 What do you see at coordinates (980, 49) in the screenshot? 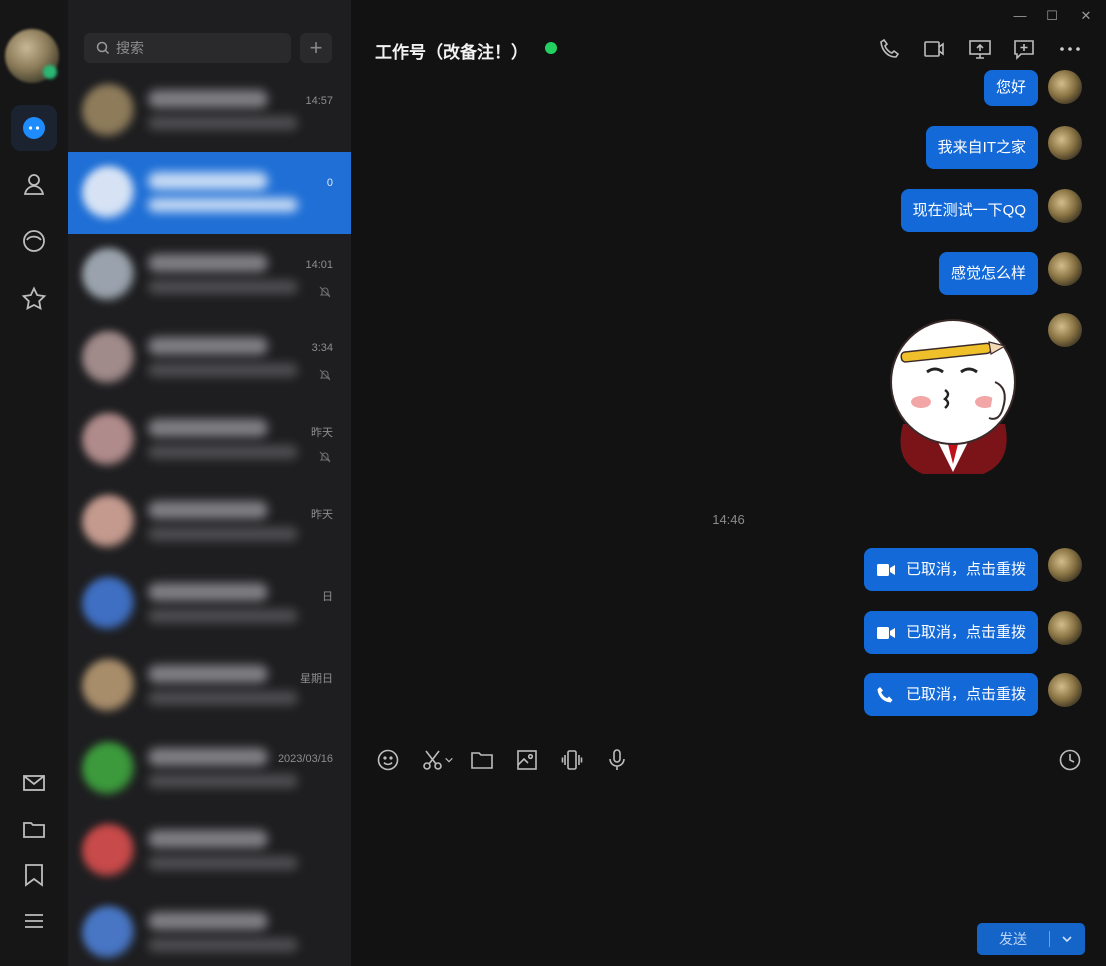
I see `screen-share-button` at bounding box center [980, 49].